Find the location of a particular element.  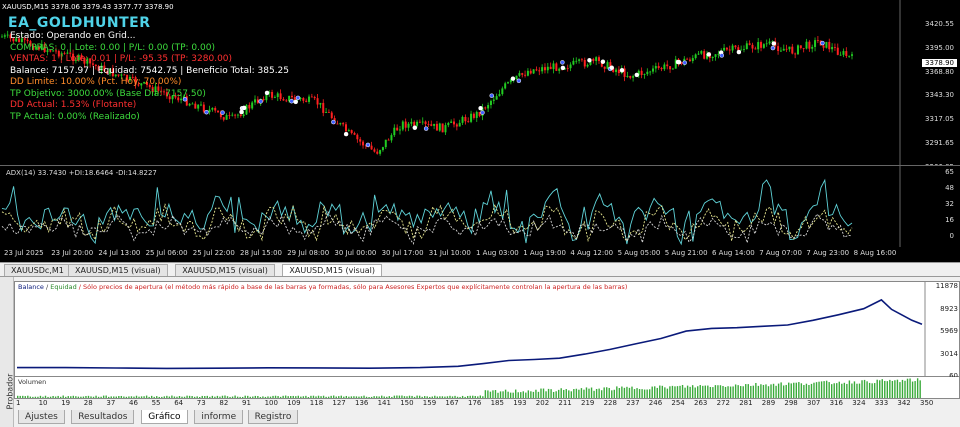

trade-axis-label: 10 is located at coordinates (43, 403).